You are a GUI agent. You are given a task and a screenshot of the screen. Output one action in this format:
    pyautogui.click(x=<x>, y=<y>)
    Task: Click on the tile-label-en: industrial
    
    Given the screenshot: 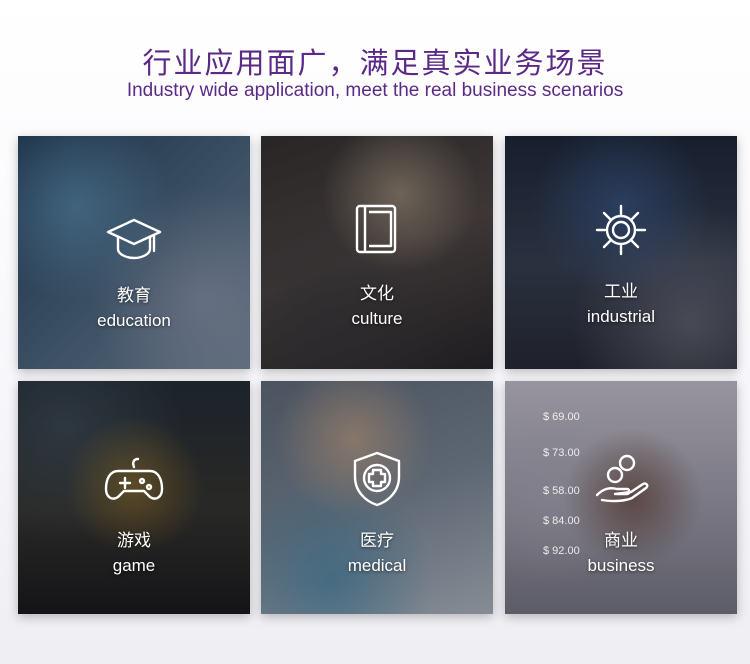 What is the action you would take?
    pyautogui.click(x=621, y=316)
    